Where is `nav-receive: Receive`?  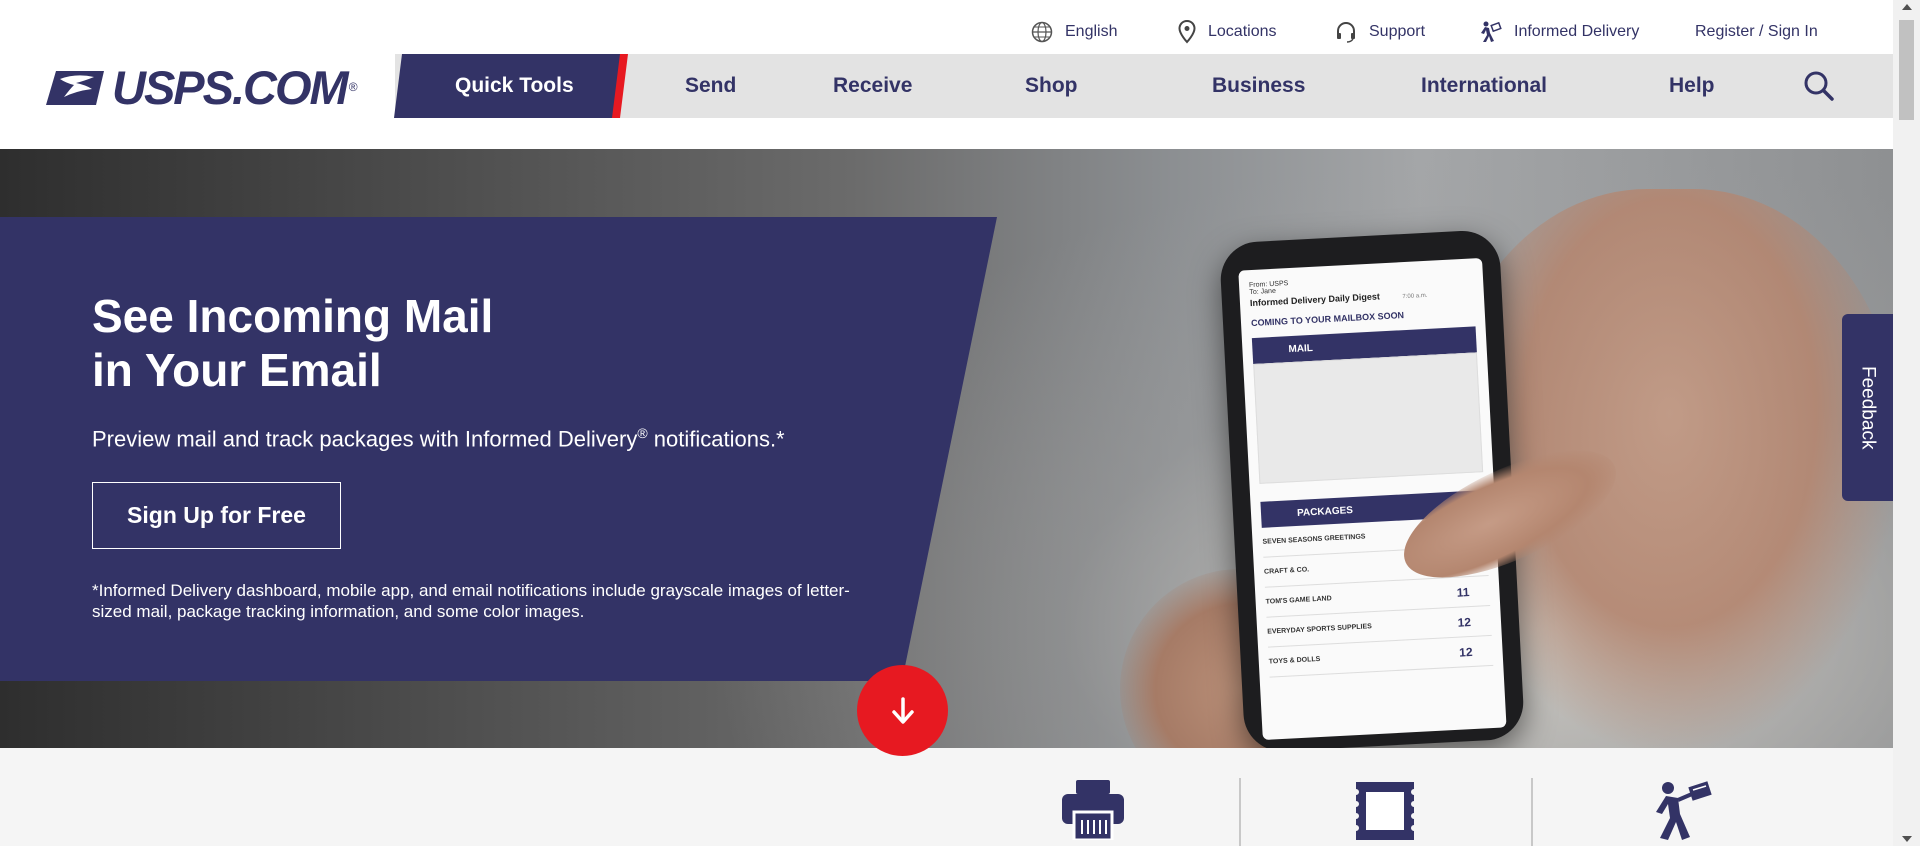 nav-receive: Receive is located at coordinates (872, 86).